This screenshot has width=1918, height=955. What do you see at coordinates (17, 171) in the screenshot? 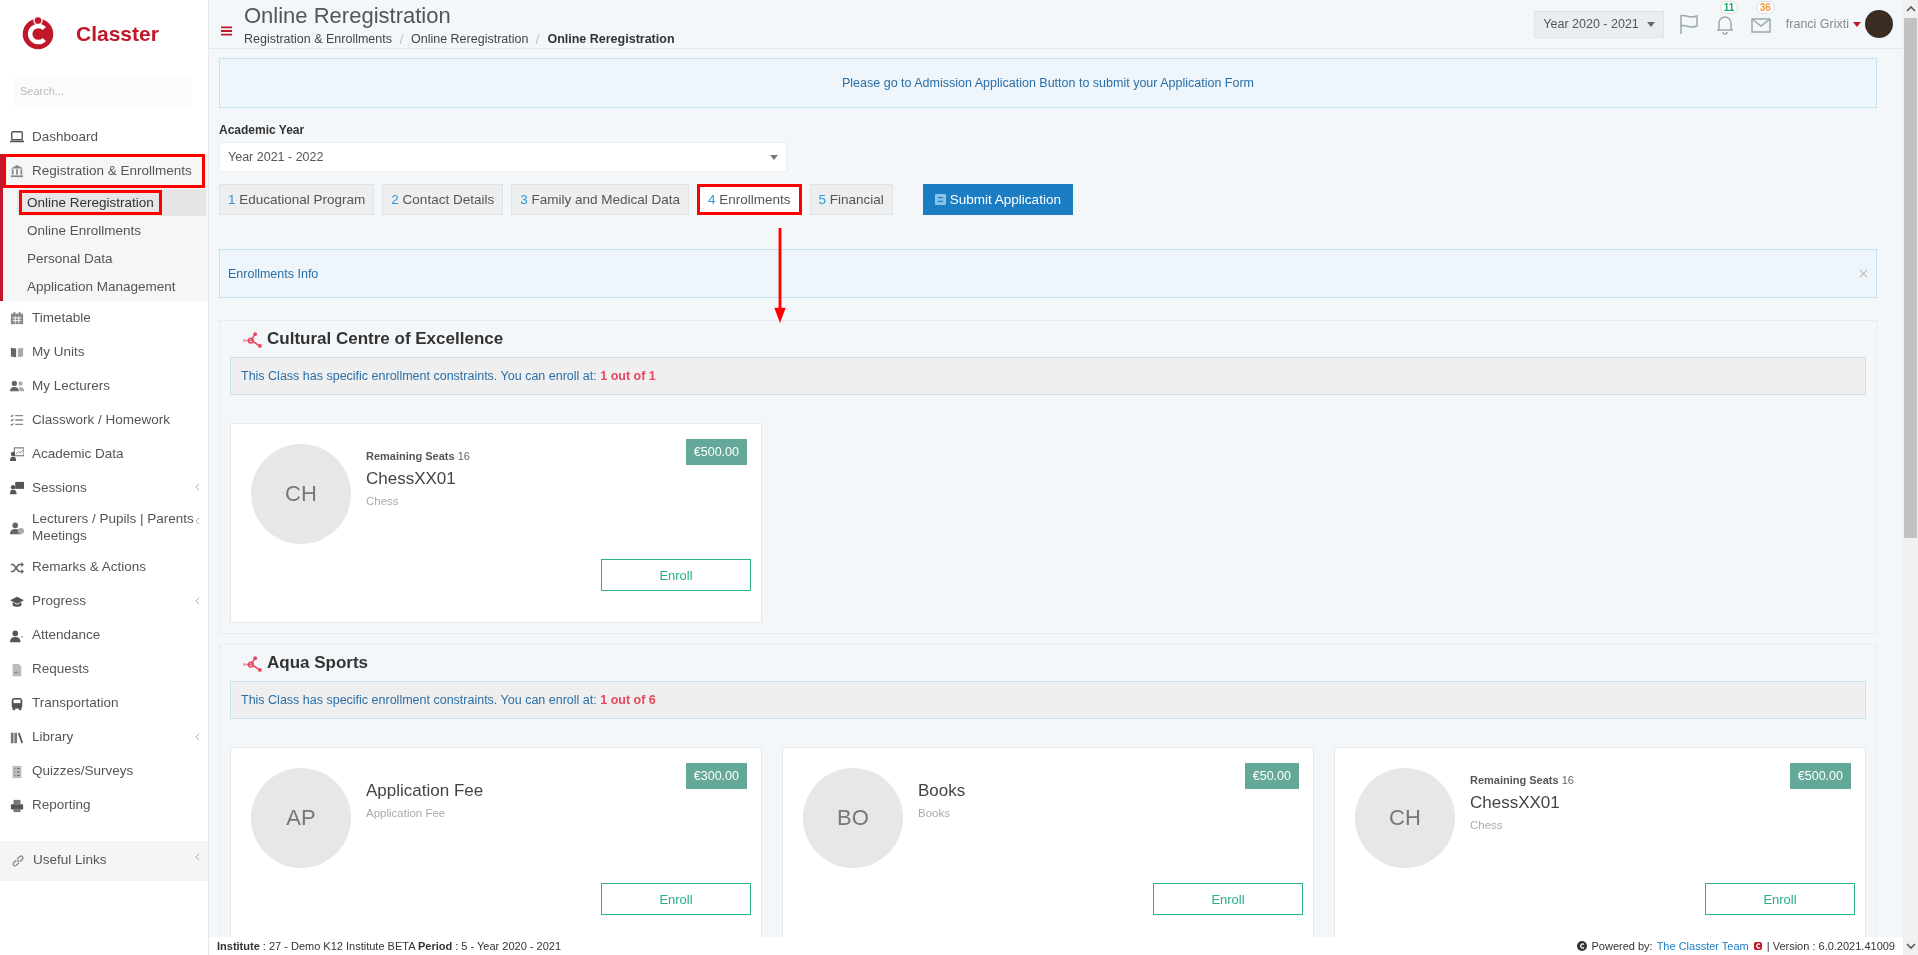
I see `bank-icon` at bounding box center [17, 171].